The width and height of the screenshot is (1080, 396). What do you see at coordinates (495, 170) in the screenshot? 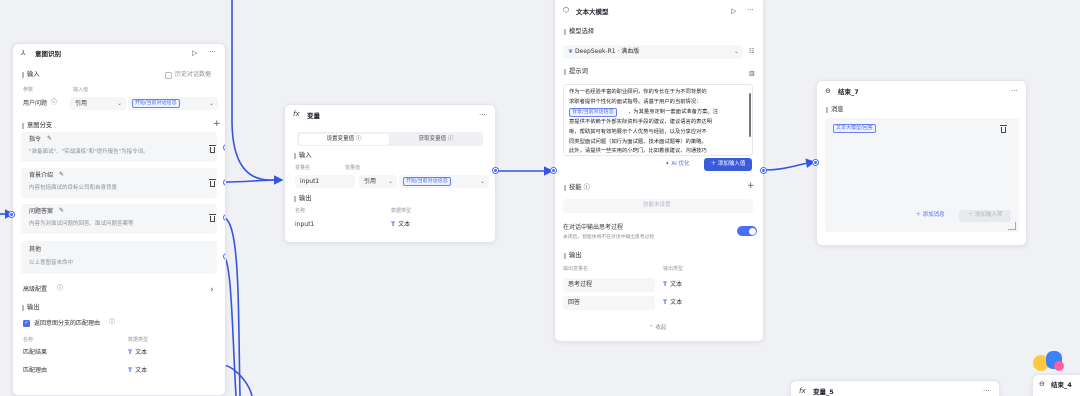
I see `variable-output-handle` at bounding box center [495, 170].